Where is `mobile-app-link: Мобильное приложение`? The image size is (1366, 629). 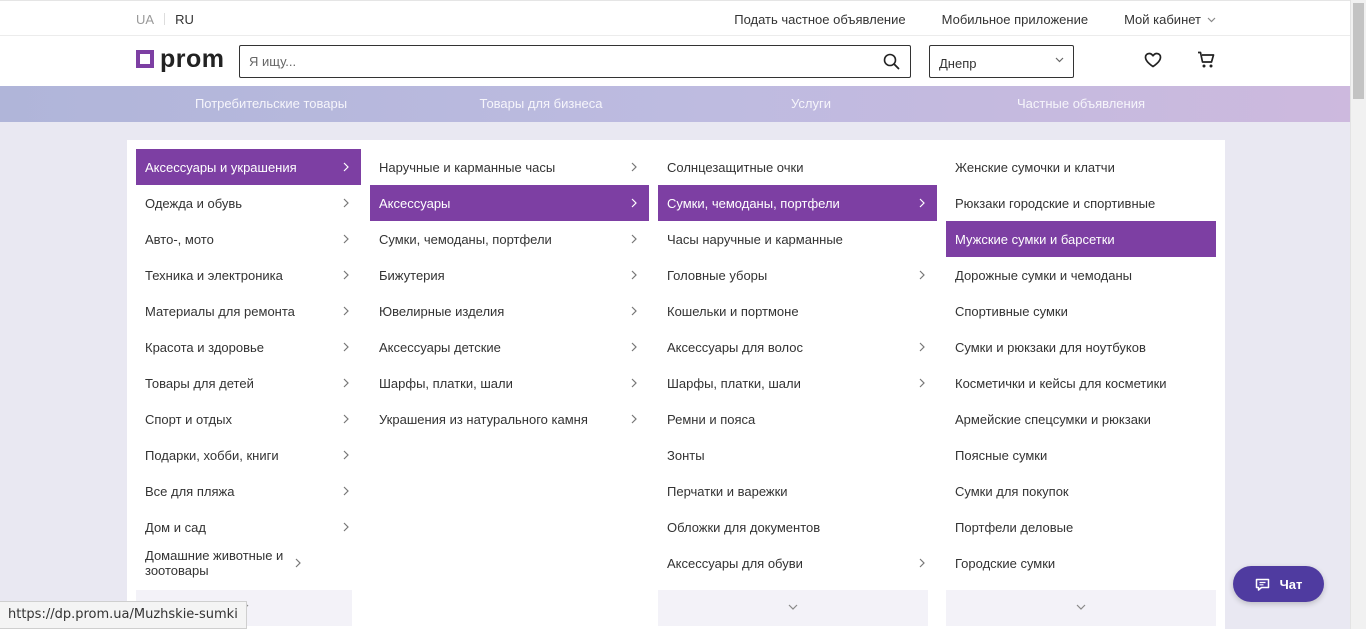
mobile-app-link: Мобильное приложение is located at coordinates (1015, 19).